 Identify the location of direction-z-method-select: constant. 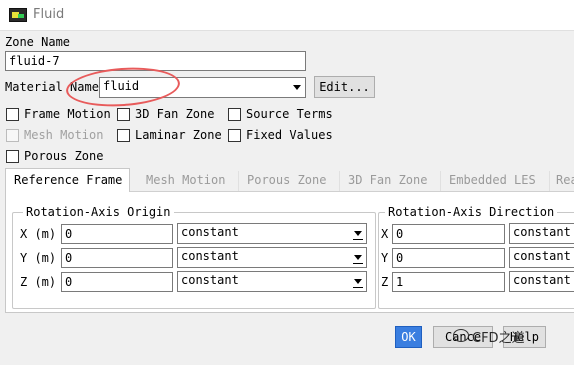
(541, 281).